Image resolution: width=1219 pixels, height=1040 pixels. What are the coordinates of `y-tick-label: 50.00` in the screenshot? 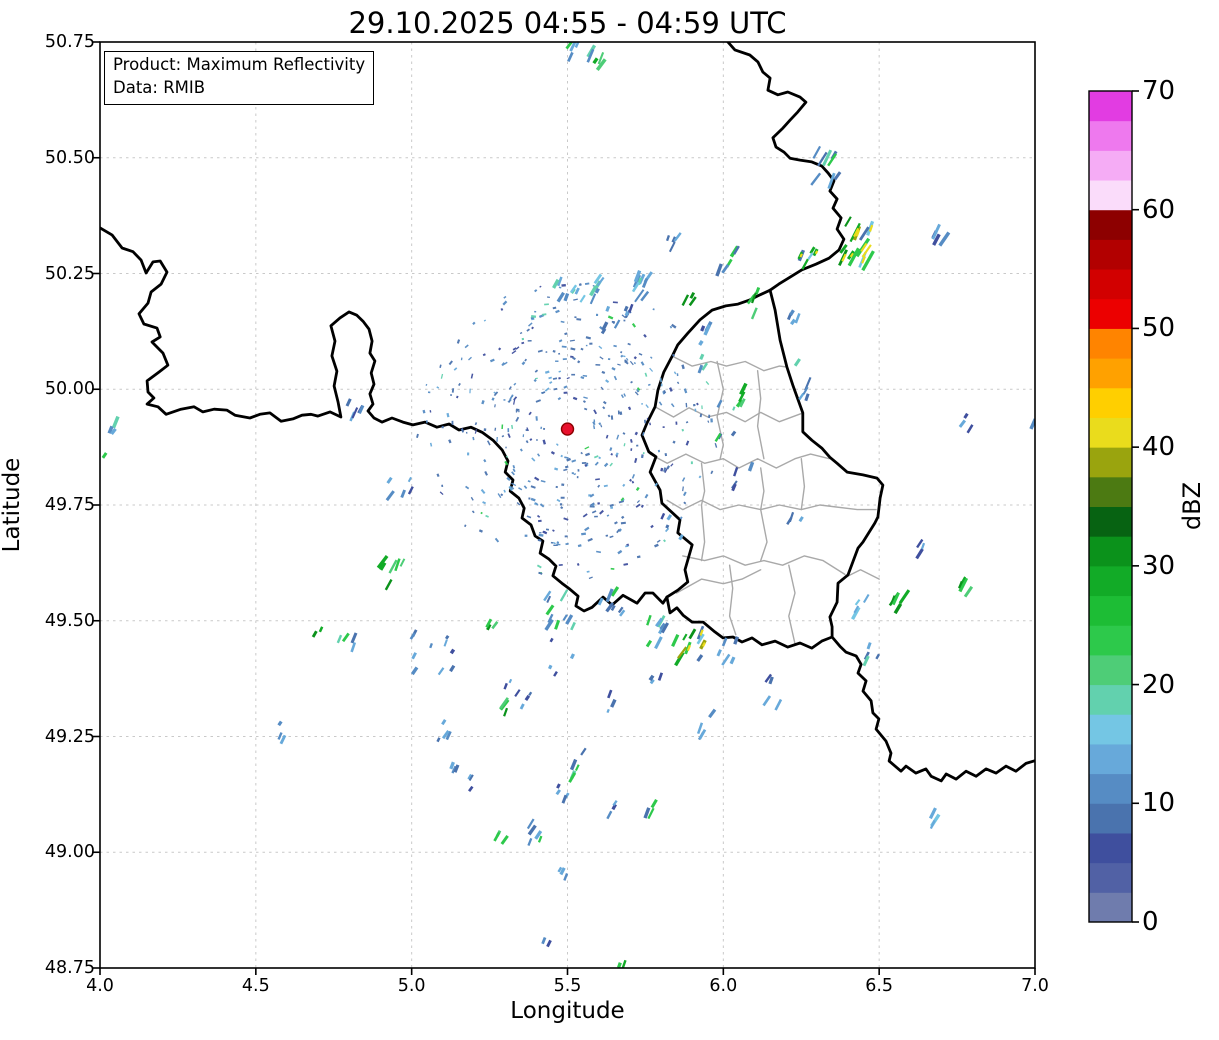 It's located at (69, 389).